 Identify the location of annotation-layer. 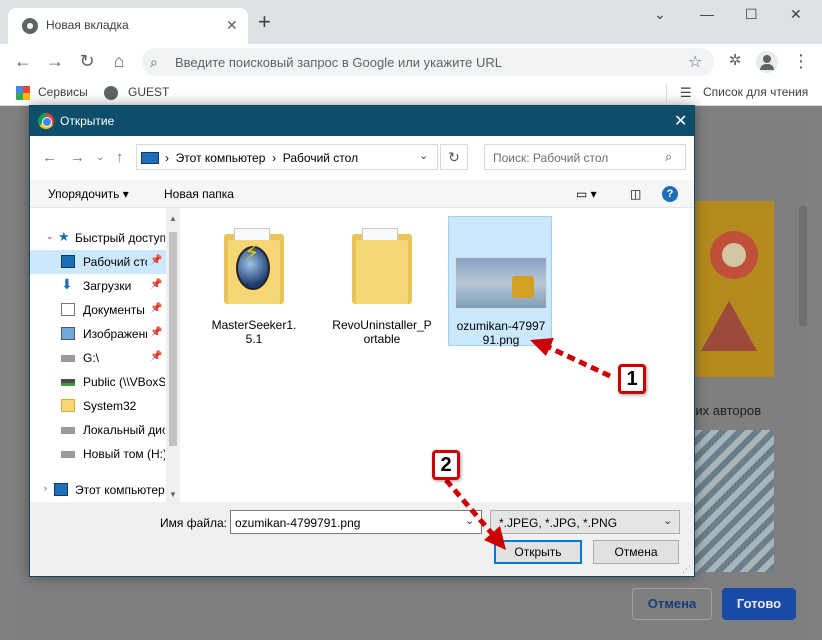
(528, 444).